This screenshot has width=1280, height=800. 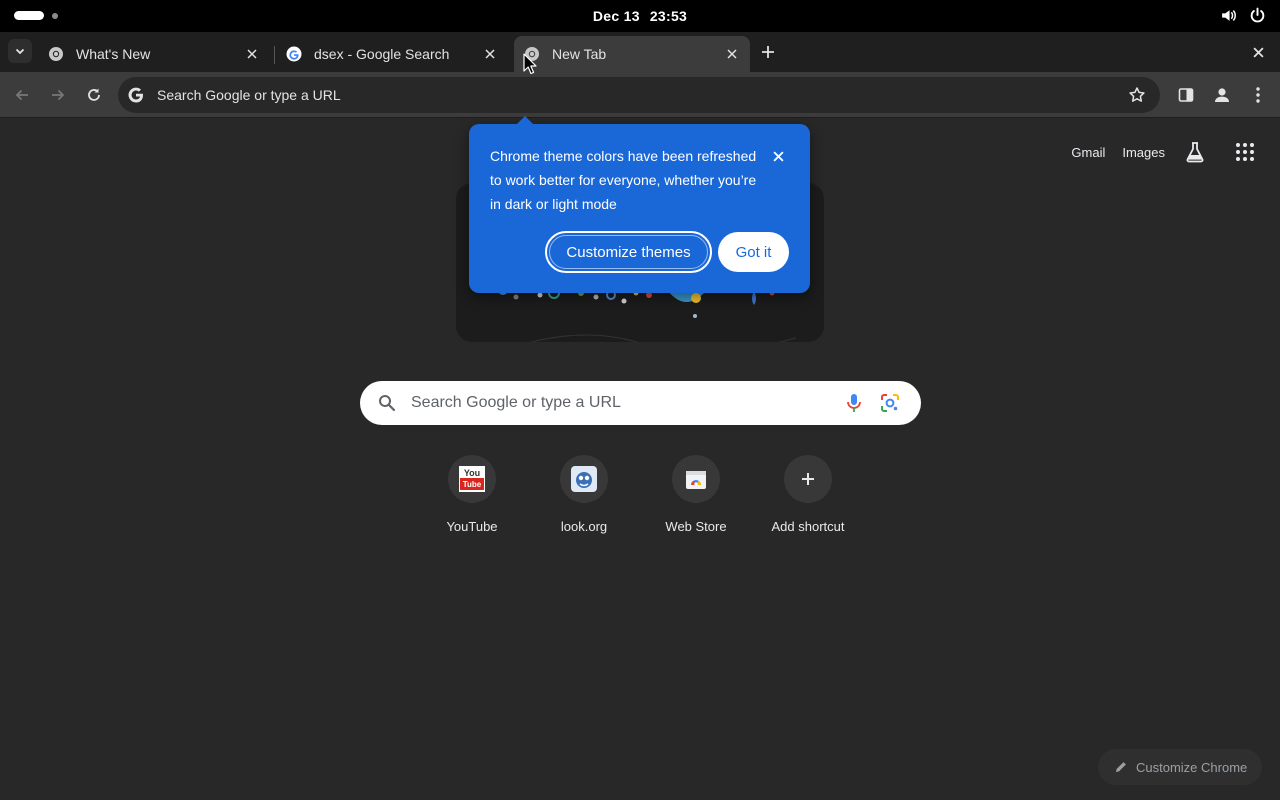 What do you see at coordinates (136, 97) in the screenshot?
I see `google-g-icon` at bounding box center [136, 97].